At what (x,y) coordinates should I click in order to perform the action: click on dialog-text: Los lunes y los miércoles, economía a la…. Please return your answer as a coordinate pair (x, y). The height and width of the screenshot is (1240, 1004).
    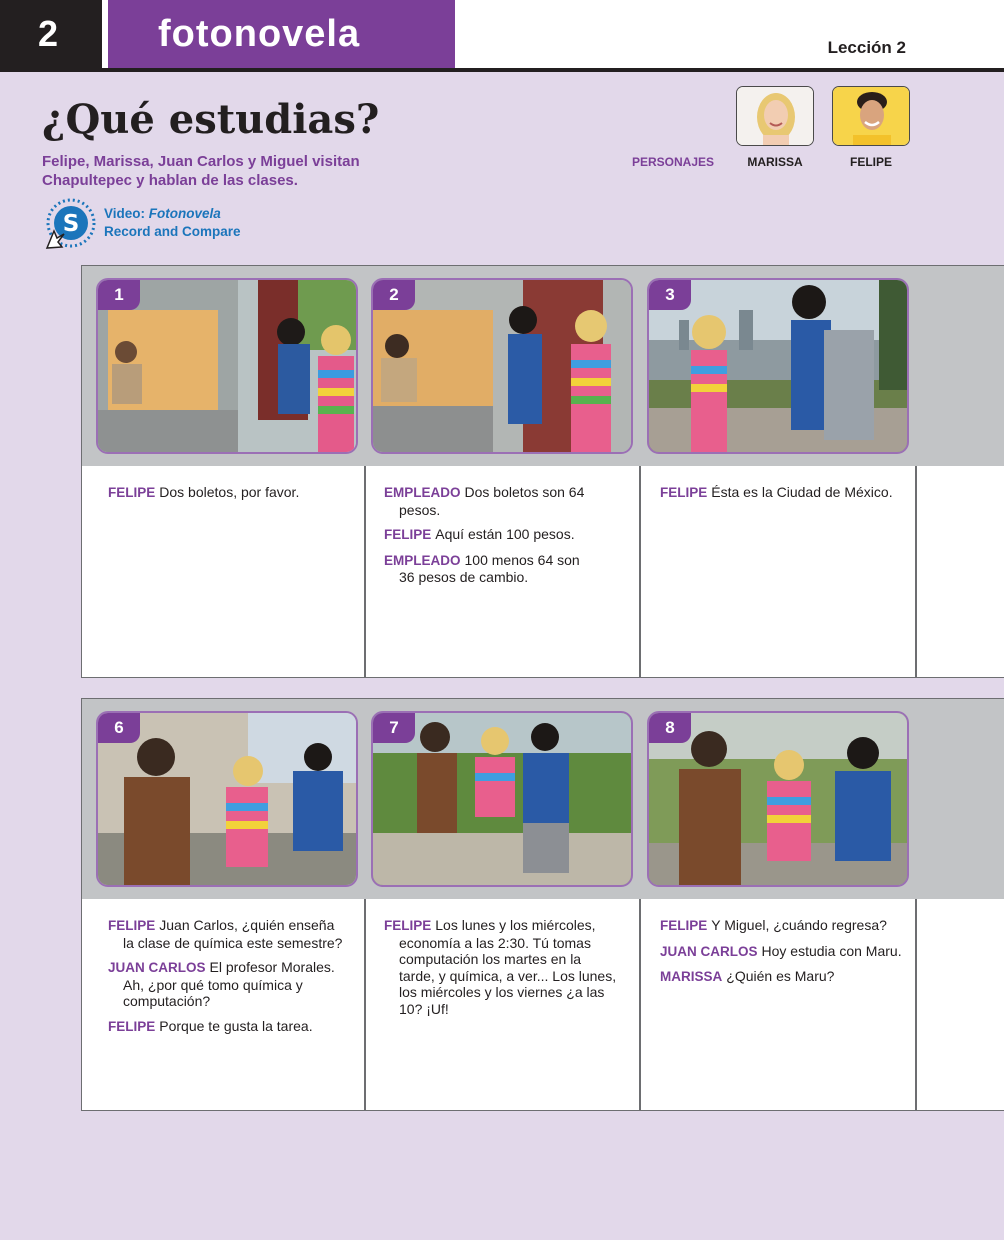
    Looking at the image, I should click on (508, 967).